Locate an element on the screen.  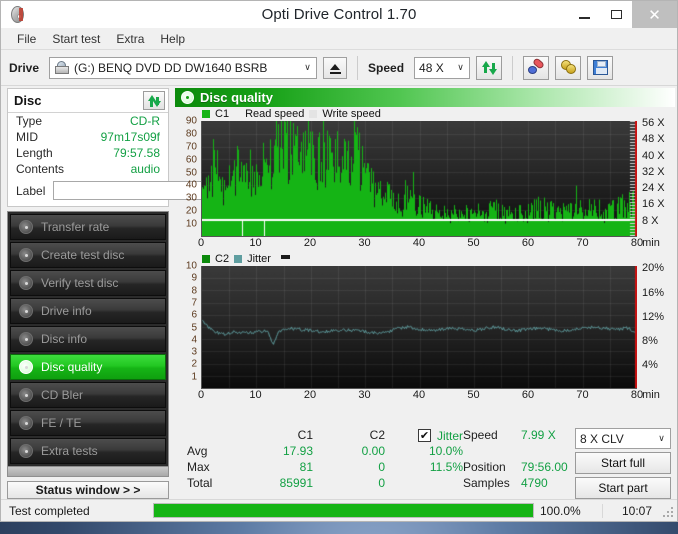
status-bar: Test completed 100.0% 10:07 is located at coordinates (339, 510).